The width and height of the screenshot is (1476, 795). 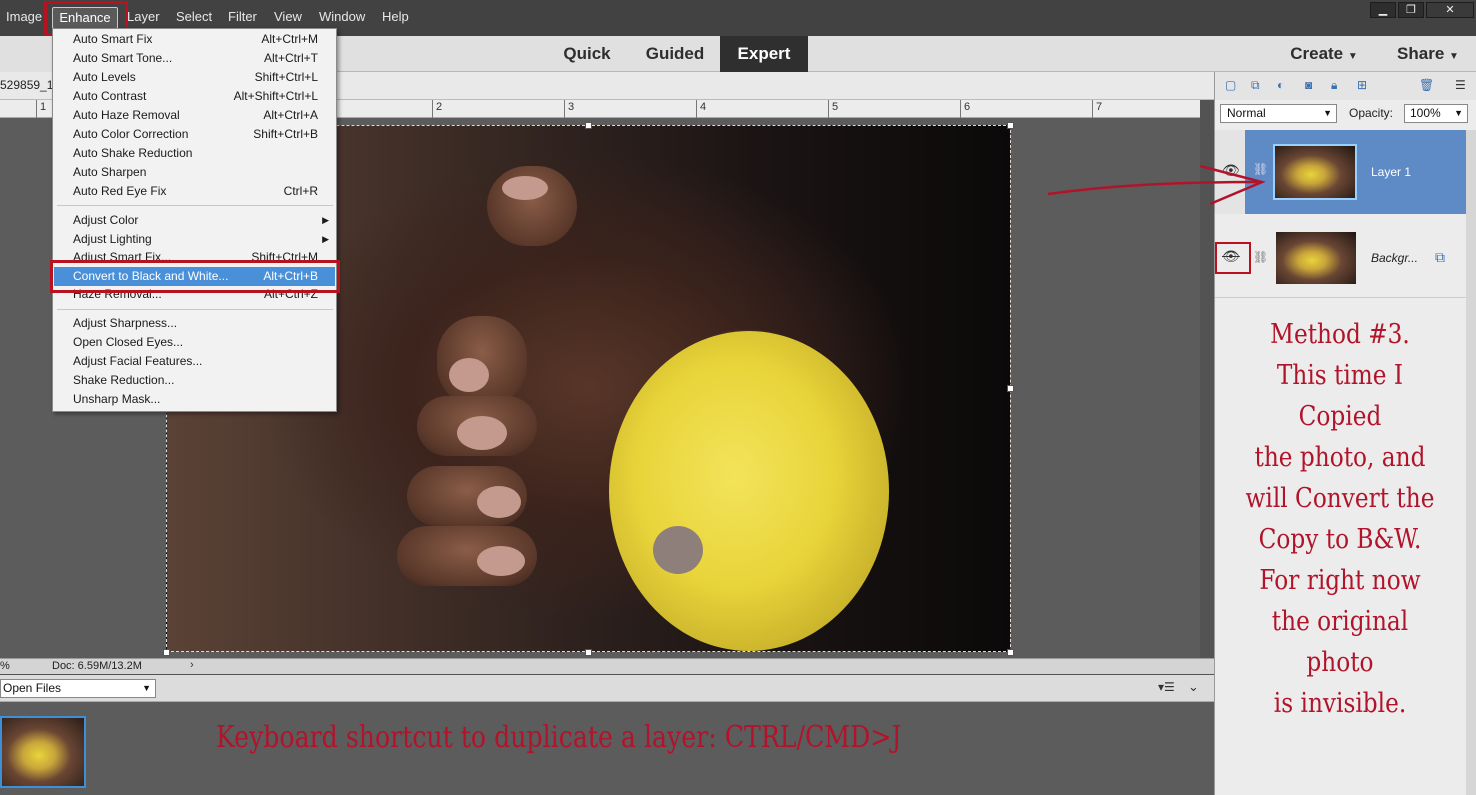 I want to click on eye-hidden-icon: 👁︎, so click(x=1231, y=256).